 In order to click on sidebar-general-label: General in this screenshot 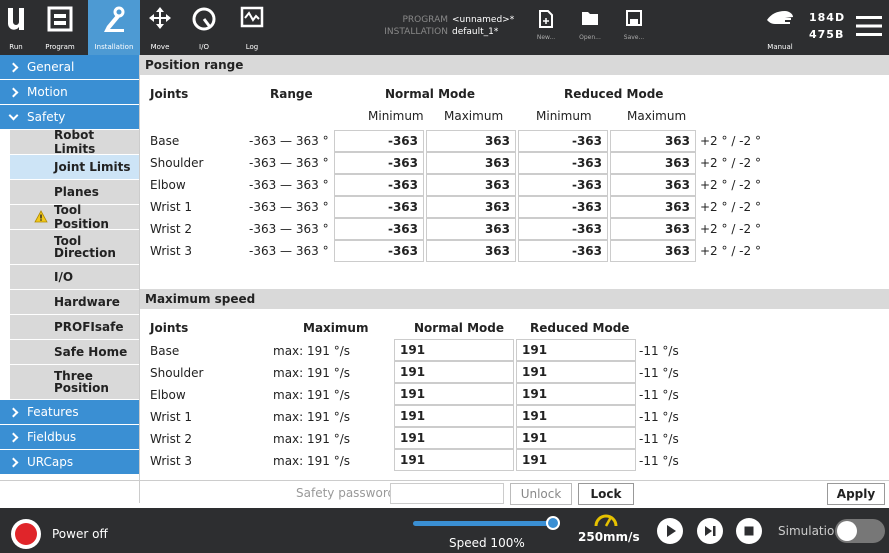, I will do `click(51, 67)`.